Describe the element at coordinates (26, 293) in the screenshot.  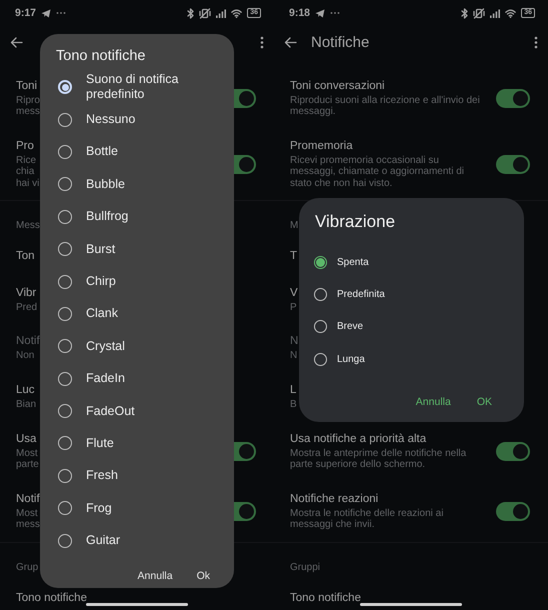
I see `setting-title: Vibr` at that location.